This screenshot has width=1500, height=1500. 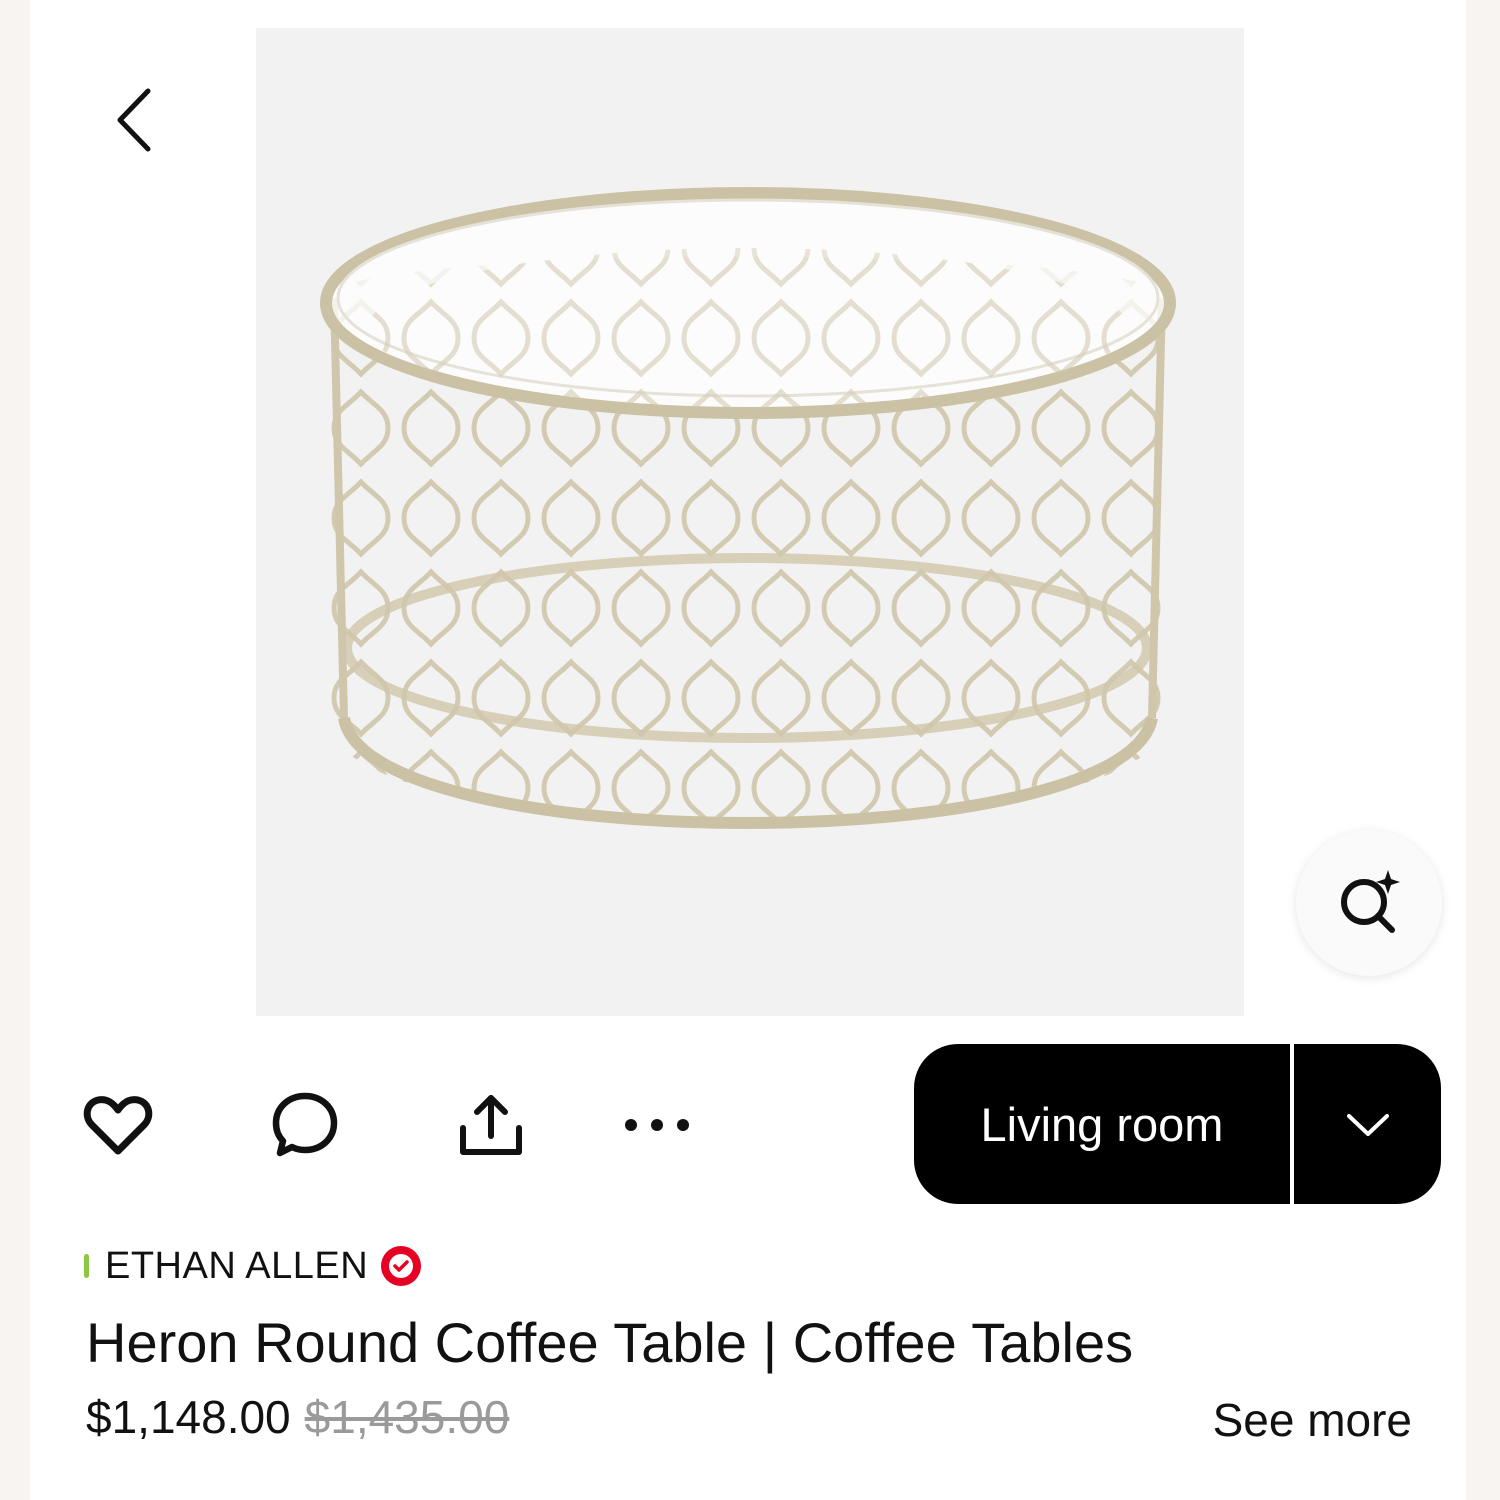 I want to click on chevron-left-icon, so click(x=134, y=120).